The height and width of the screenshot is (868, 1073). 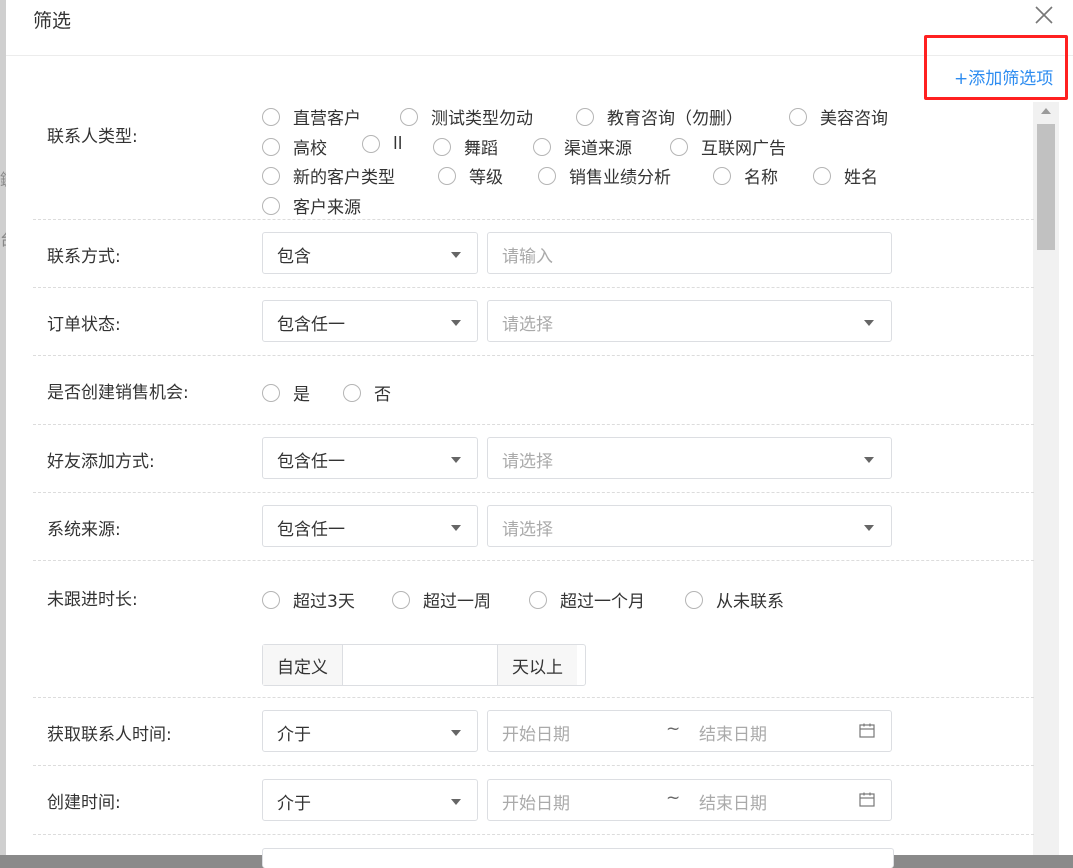 I want to click on scrollbar, so click(x=1046, y=478).